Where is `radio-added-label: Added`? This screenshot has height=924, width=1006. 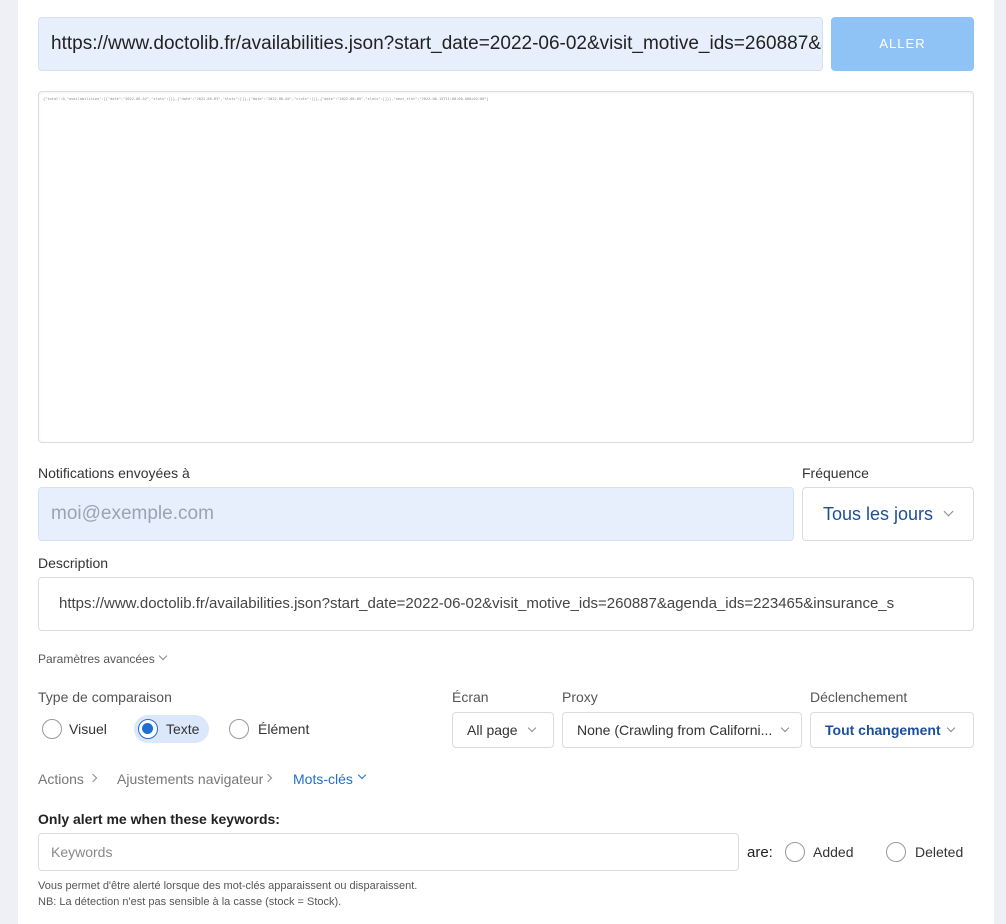
radio-added-label: Added is located at coordinates (833, 852).